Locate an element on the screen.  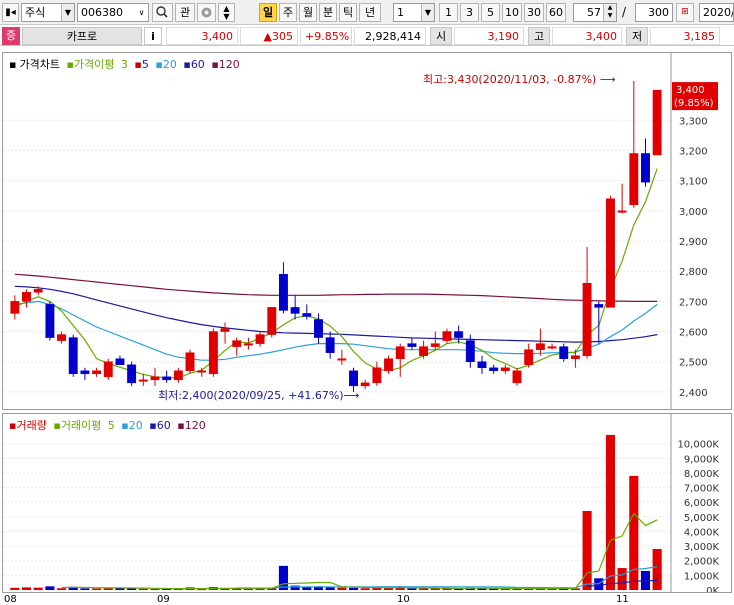
price-tick-label: 2,400 is located at coordinates (693, 393).